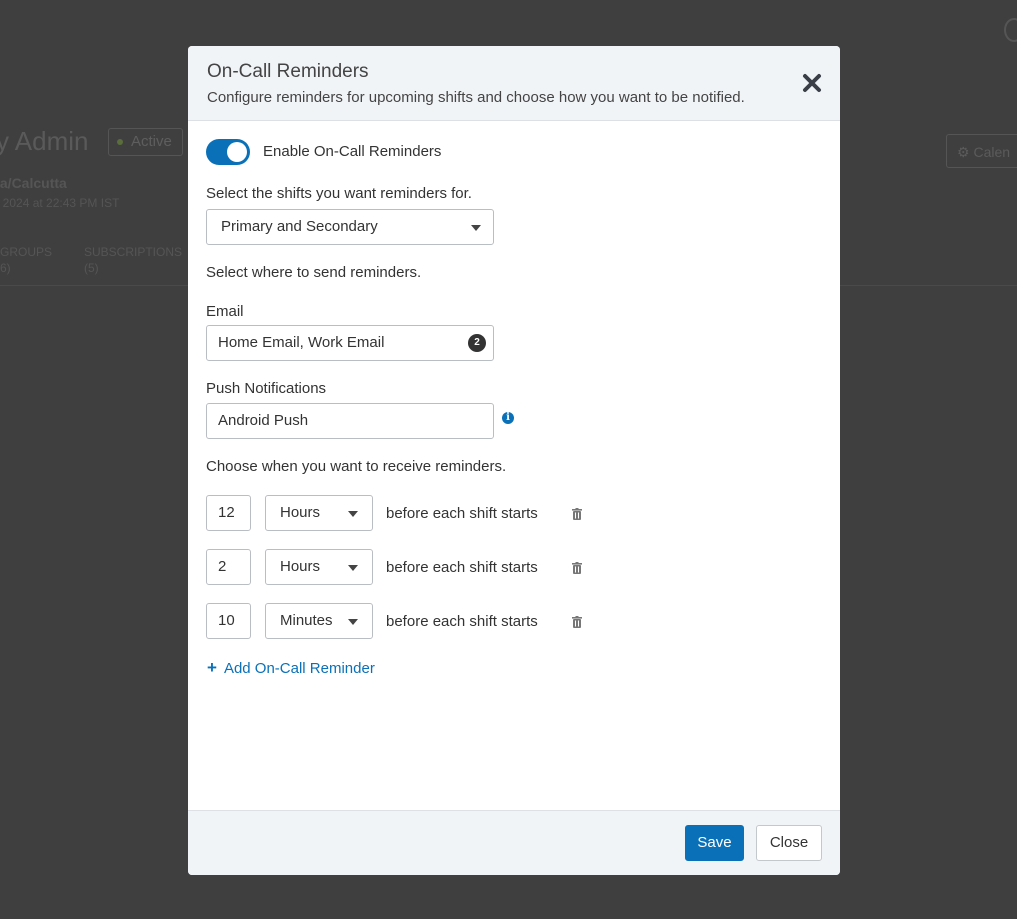  I want to click on push-notifications-field: Android Push, so click(350, 421).